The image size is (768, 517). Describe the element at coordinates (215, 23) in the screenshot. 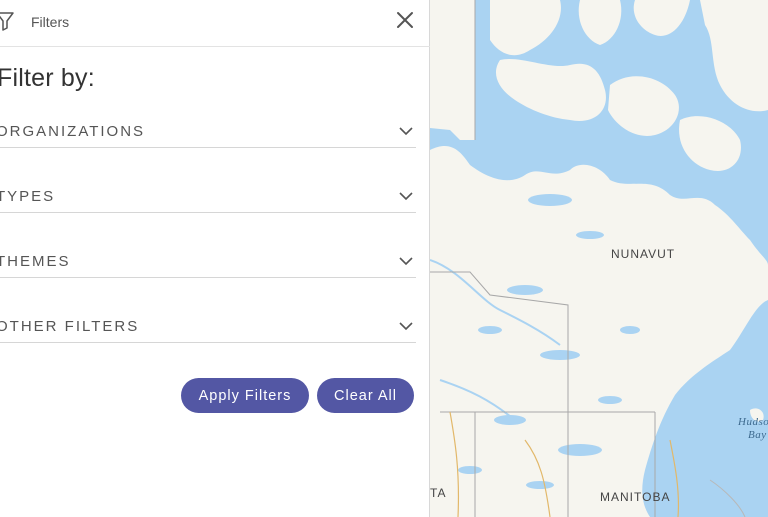

I see `panel-header: Filters` at that location.